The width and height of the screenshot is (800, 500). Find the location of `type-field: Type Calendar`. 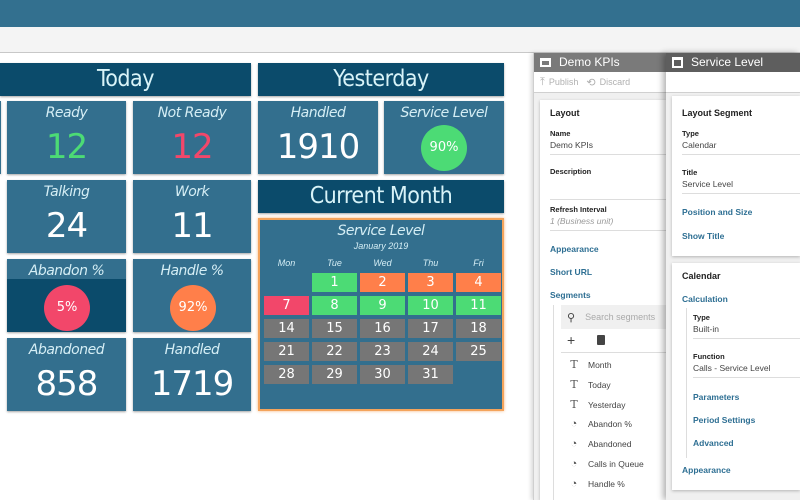

type-field: Type Calendar is located at coordinates (741, 142).